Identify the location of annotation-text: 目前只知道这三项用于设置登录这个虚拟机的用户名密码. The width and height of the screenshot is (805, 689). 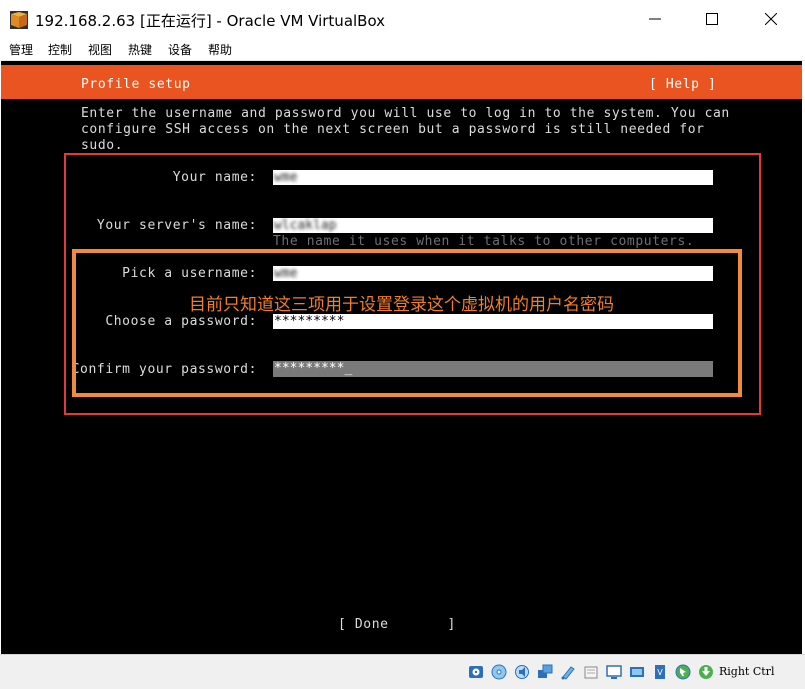
(401, 305).